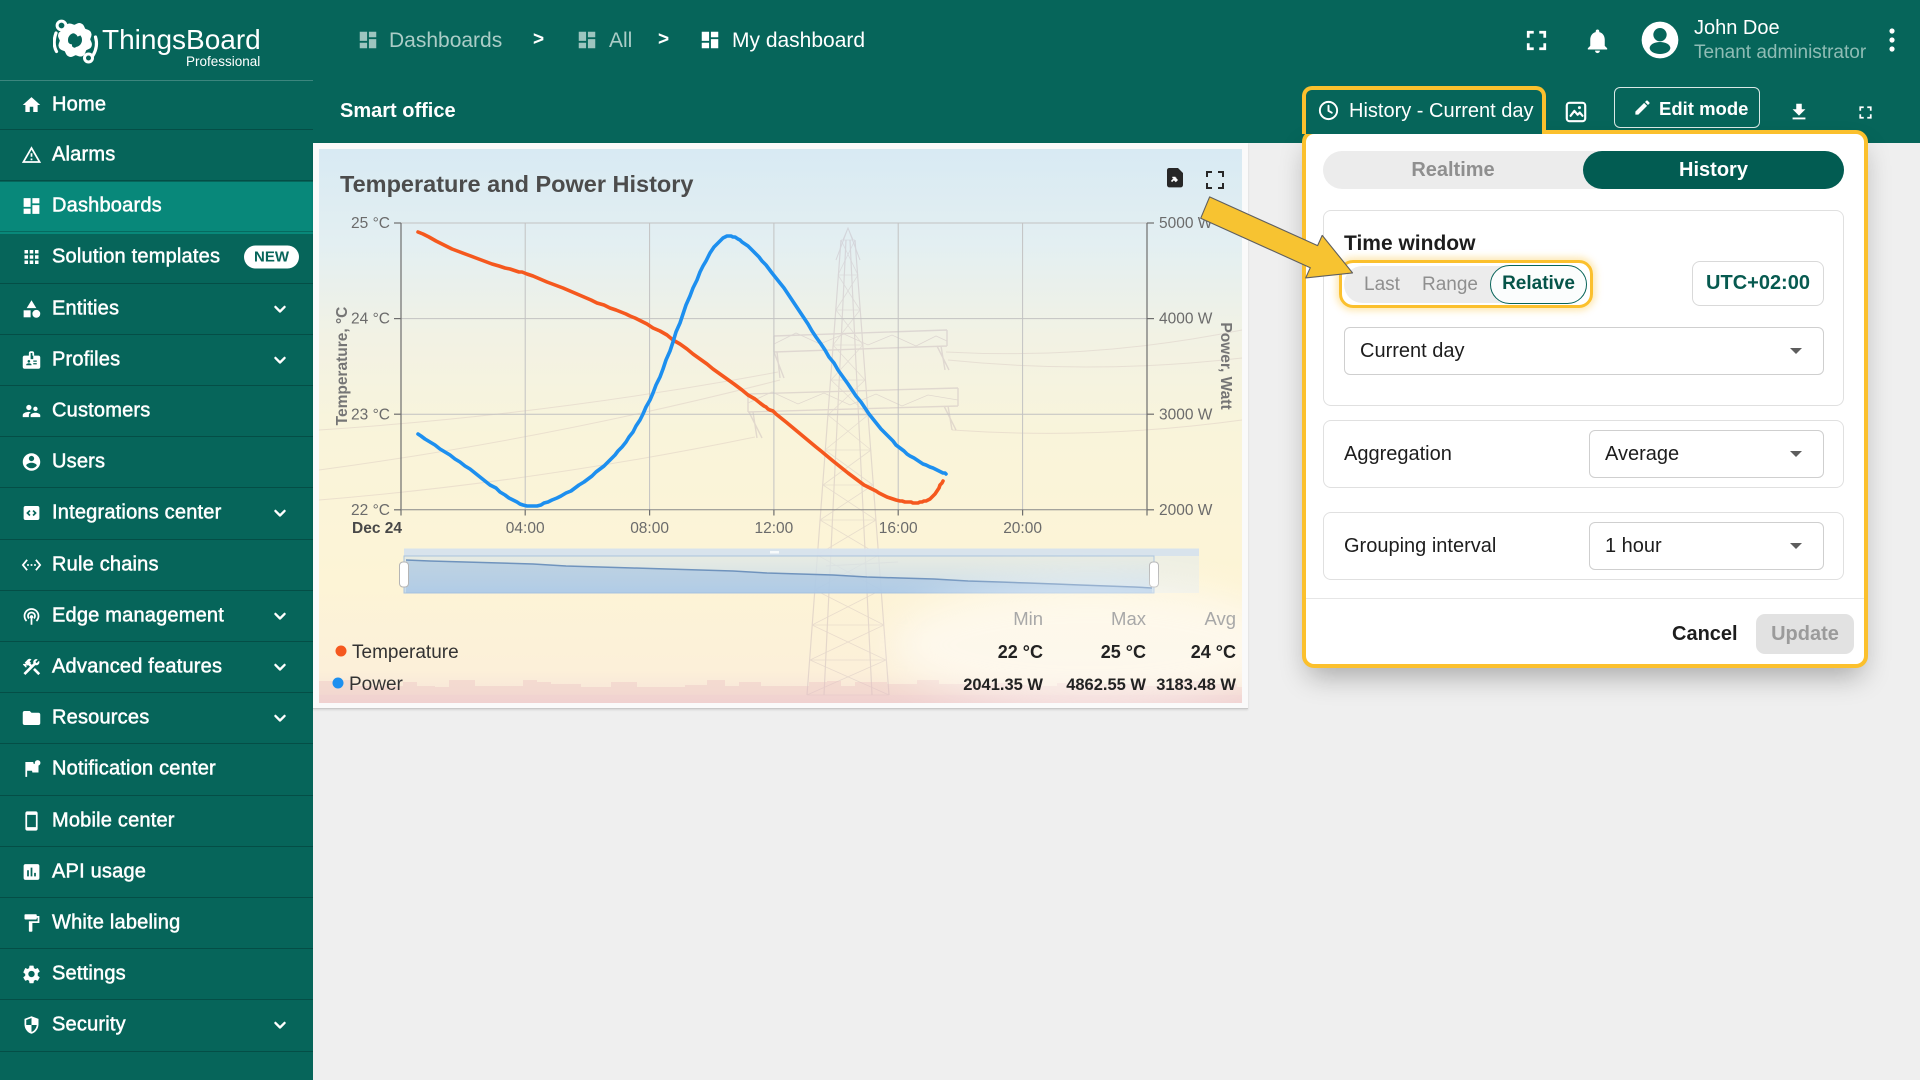  Describe the element at coordinates (1220, 618) in the screenshot. I see `svg-text: Avg` at that location.